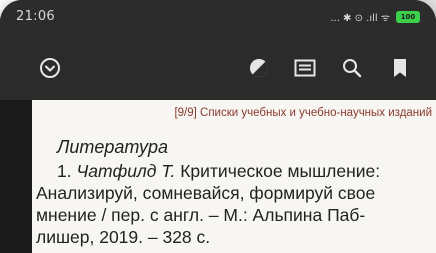  What do you see at coordinates (126, 171) in the screenshot?
I see `entry-author: Чатфилд Т.` at bounding box center [126, 171].